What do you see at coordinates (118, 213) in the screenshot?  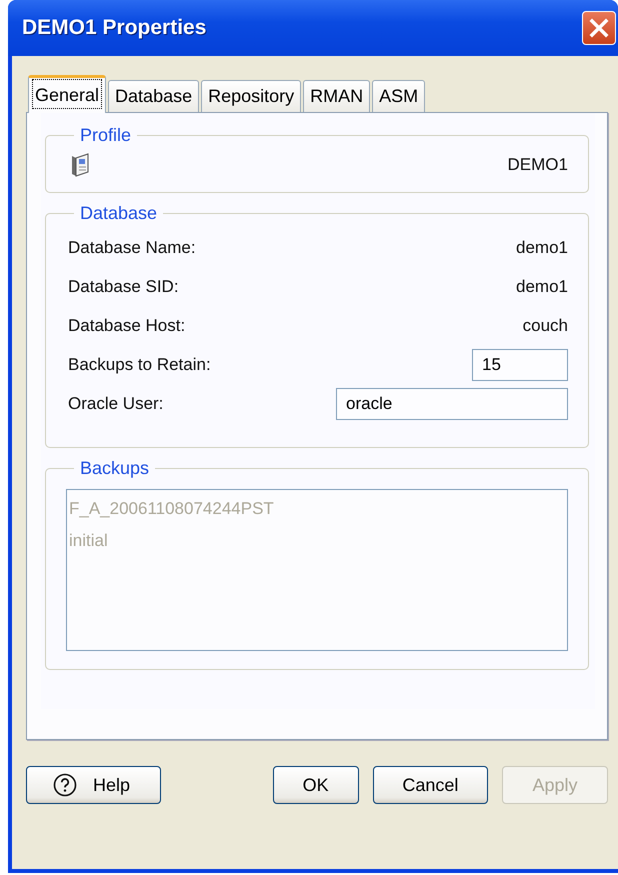 I see `group-title: Database` at bounding box center [118, 213].